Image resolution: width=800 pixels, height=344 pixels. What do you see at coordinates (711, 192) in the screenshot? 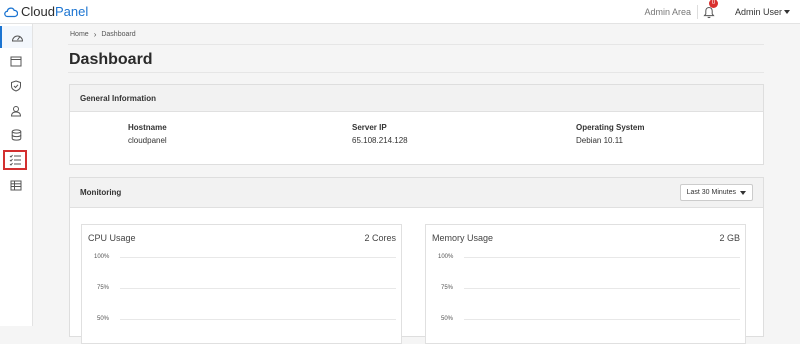
I see `time-range-label: Last 30 Minutes` at bounding box center [711, 192].